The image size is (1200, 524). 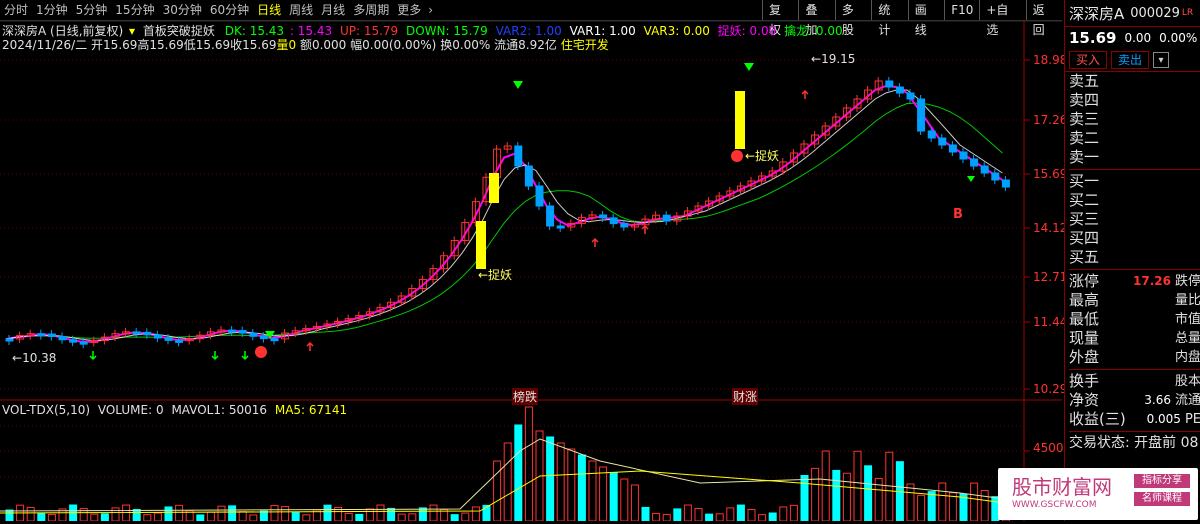 I want to click on stock-code: 000029, so click(x=1155, y=13).